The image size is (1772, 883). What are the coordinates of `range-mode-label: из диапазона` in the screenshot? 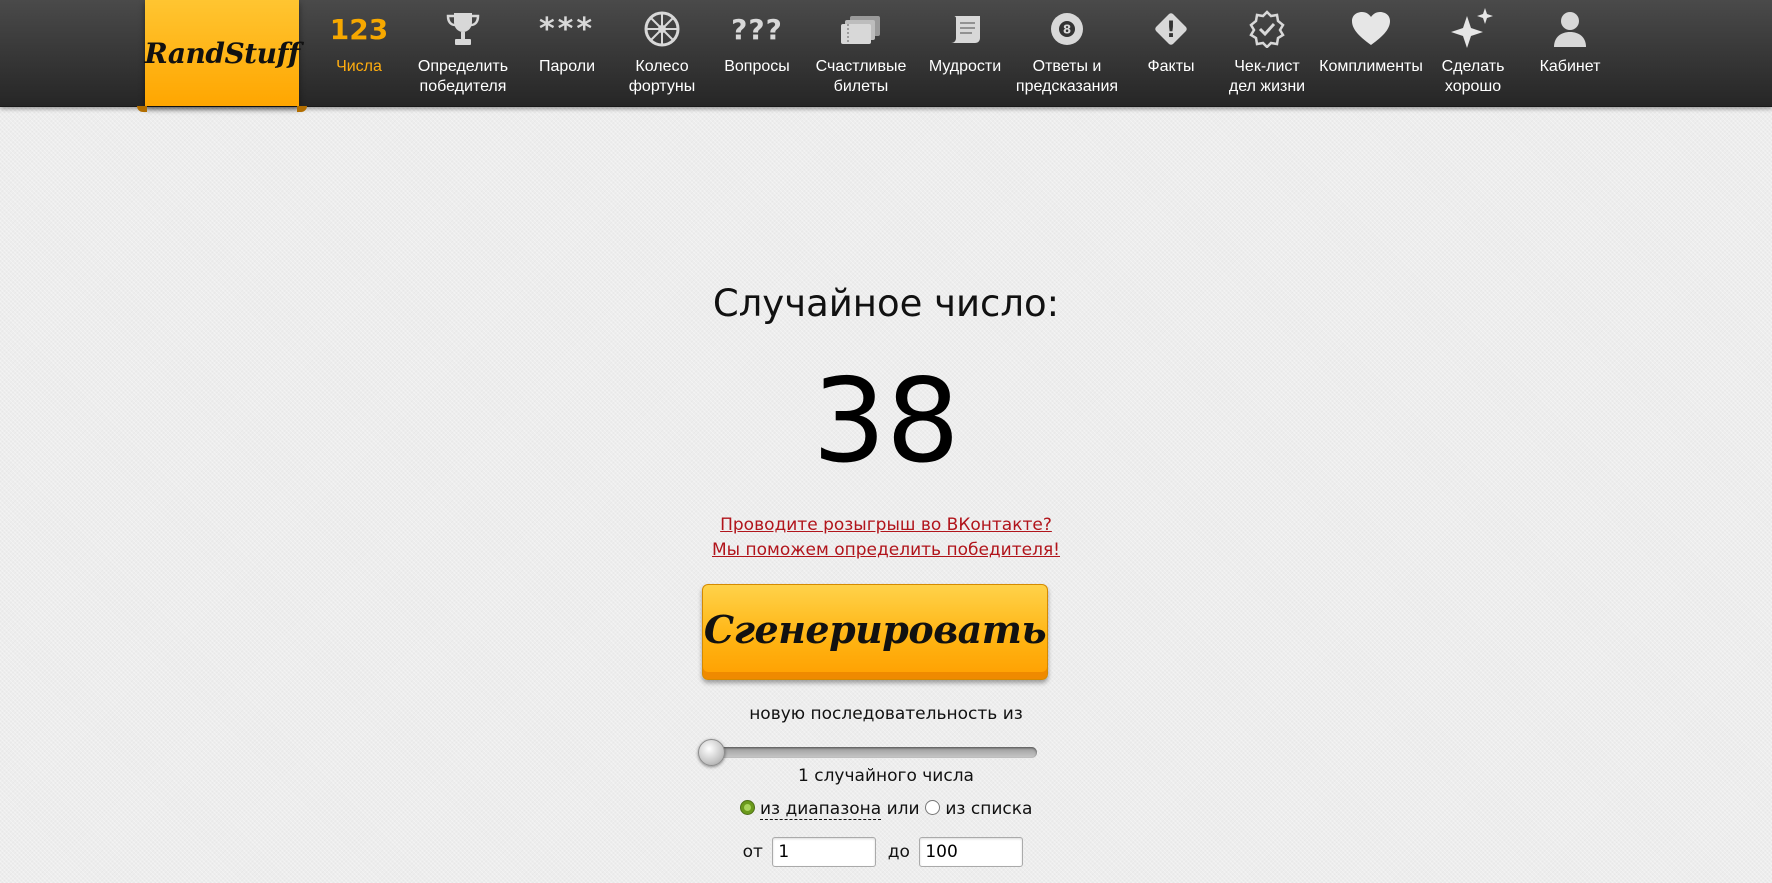 It's located at (820, 809).